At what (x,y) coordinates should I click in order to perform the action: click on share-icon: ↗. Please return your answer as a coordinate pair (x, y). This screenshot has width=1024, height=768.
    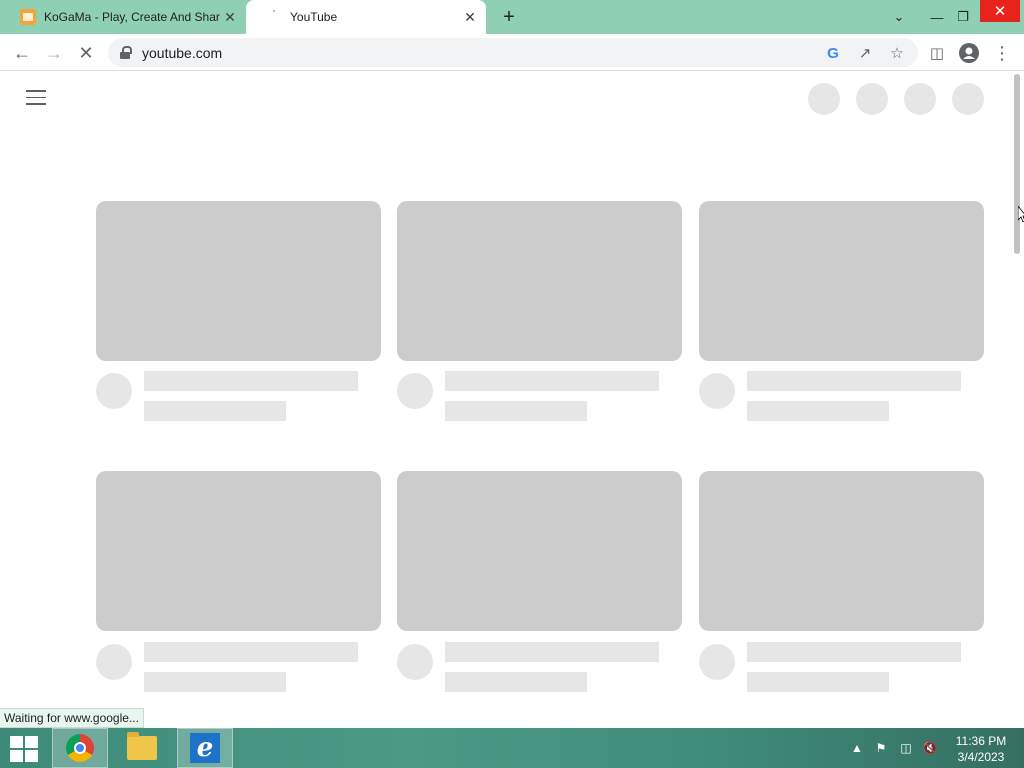
    Looking at the image, I should click on (865, 53).